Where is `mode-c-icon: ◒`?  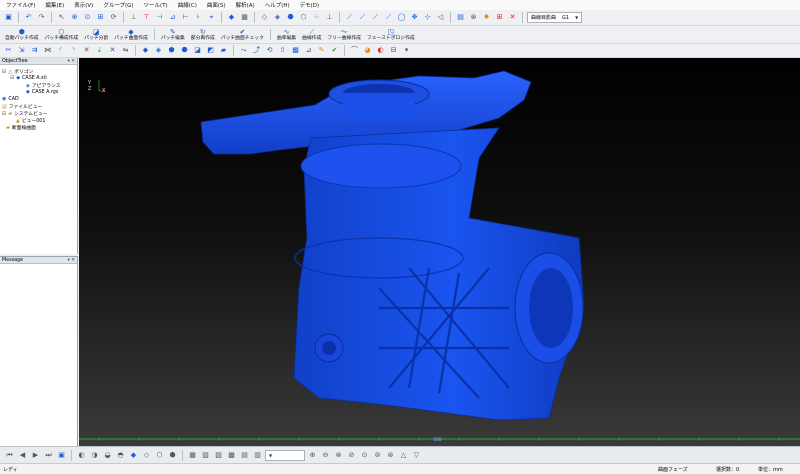 mode-c-icon: ◒ is located at coordinates (107, 455).